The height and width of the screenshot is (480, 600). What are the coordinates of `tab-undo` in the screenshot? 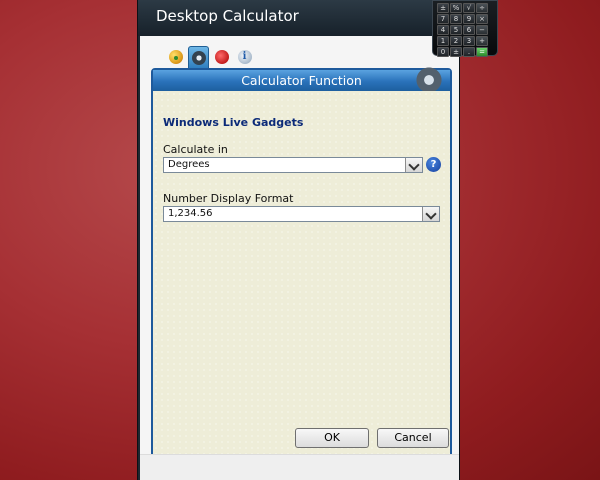 It's located at (221, 57).